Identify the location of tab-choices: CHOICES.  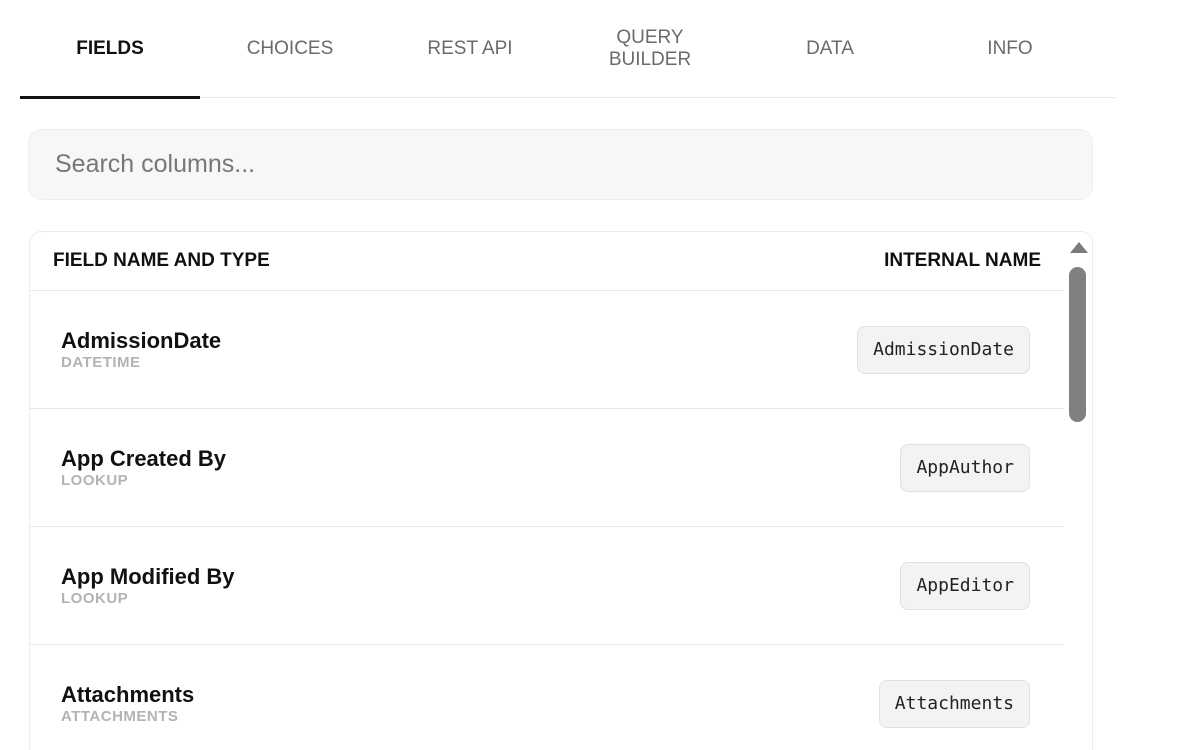
(290, 49).